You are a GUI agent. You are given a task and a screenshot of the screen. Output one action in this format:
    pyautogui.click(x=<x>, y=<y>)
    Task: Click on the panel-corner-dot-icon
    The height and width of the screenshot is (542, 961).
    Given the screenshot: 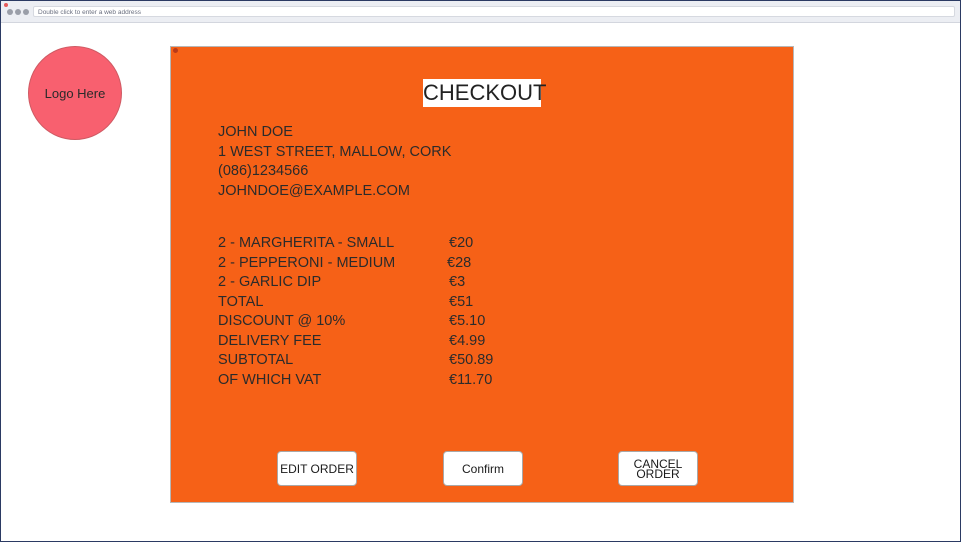 What is the action you would take?
    pyautogui.click(x=175, y=50)
    